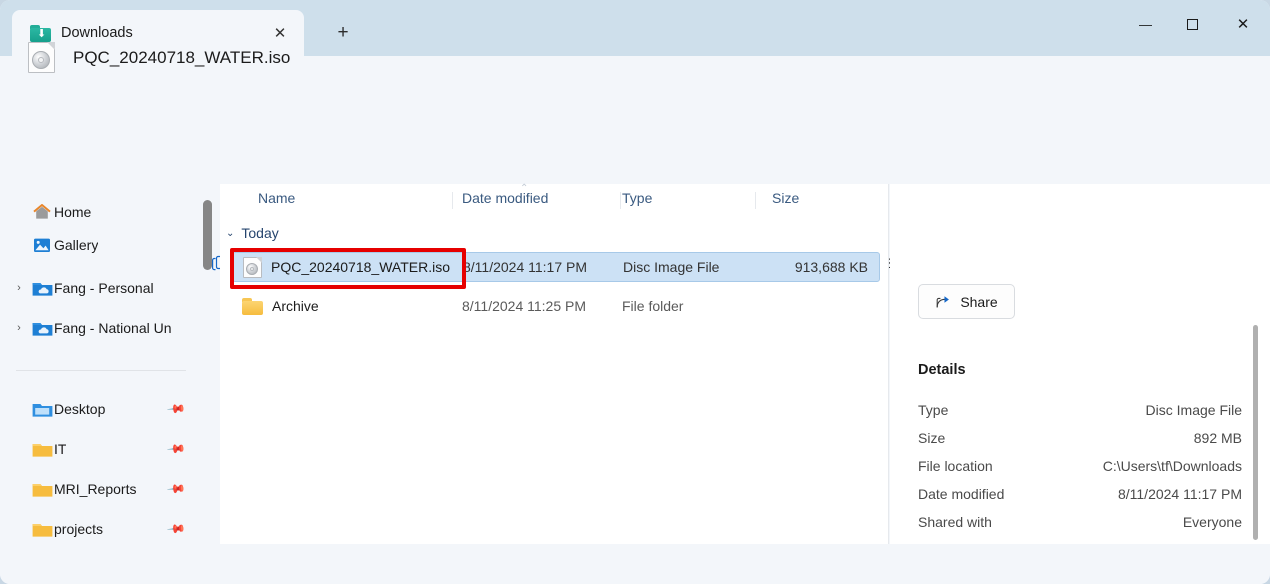 This screenshot has width=1270, height=584. I want to click on group-header-today: ⌄ Today, so click(252, 233).